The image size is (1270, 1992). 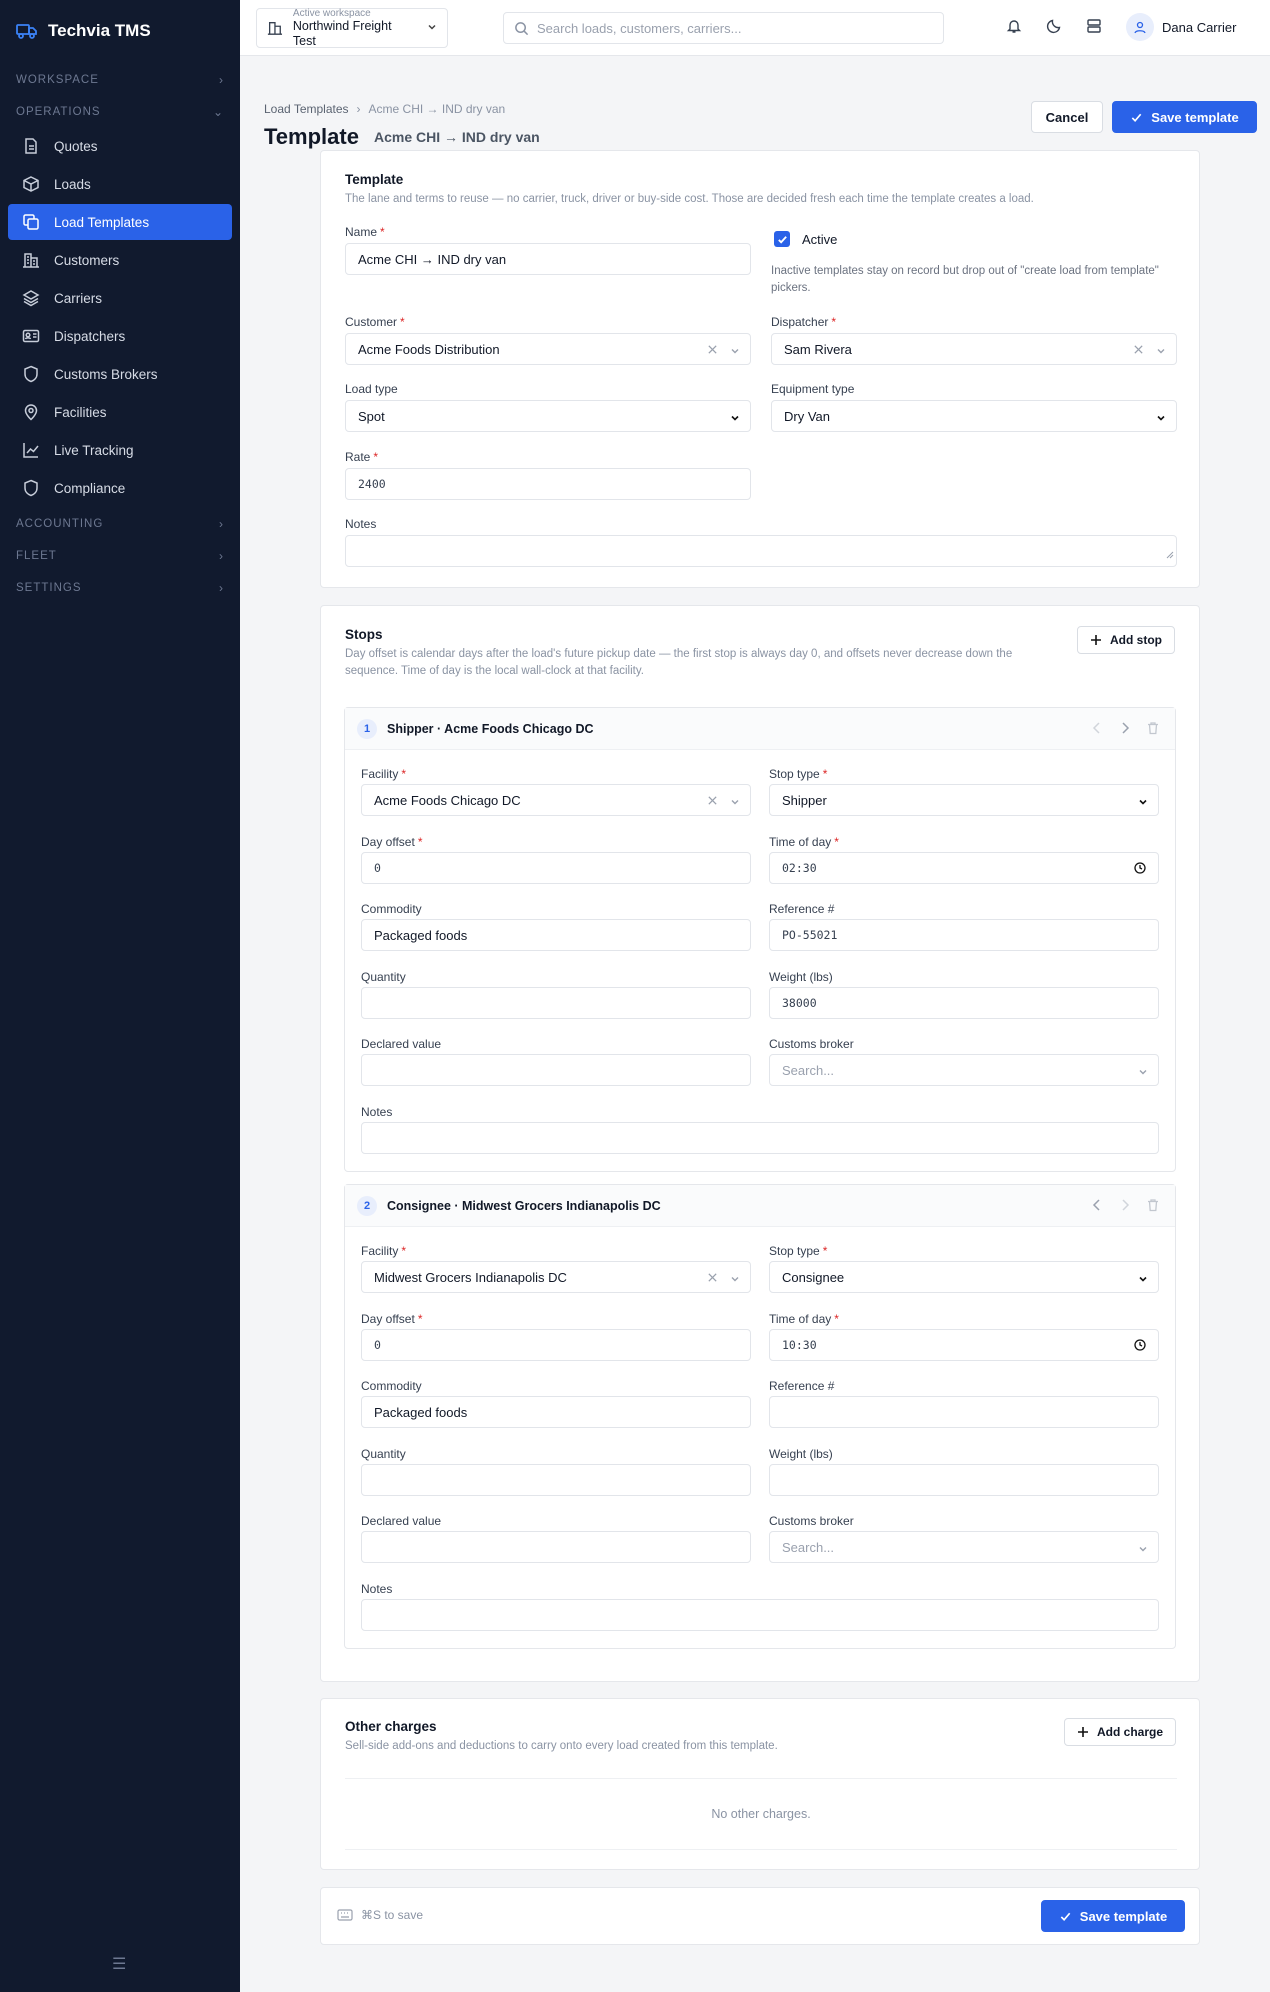 I want to click on active-checkbox, so click(x=782, y=239).